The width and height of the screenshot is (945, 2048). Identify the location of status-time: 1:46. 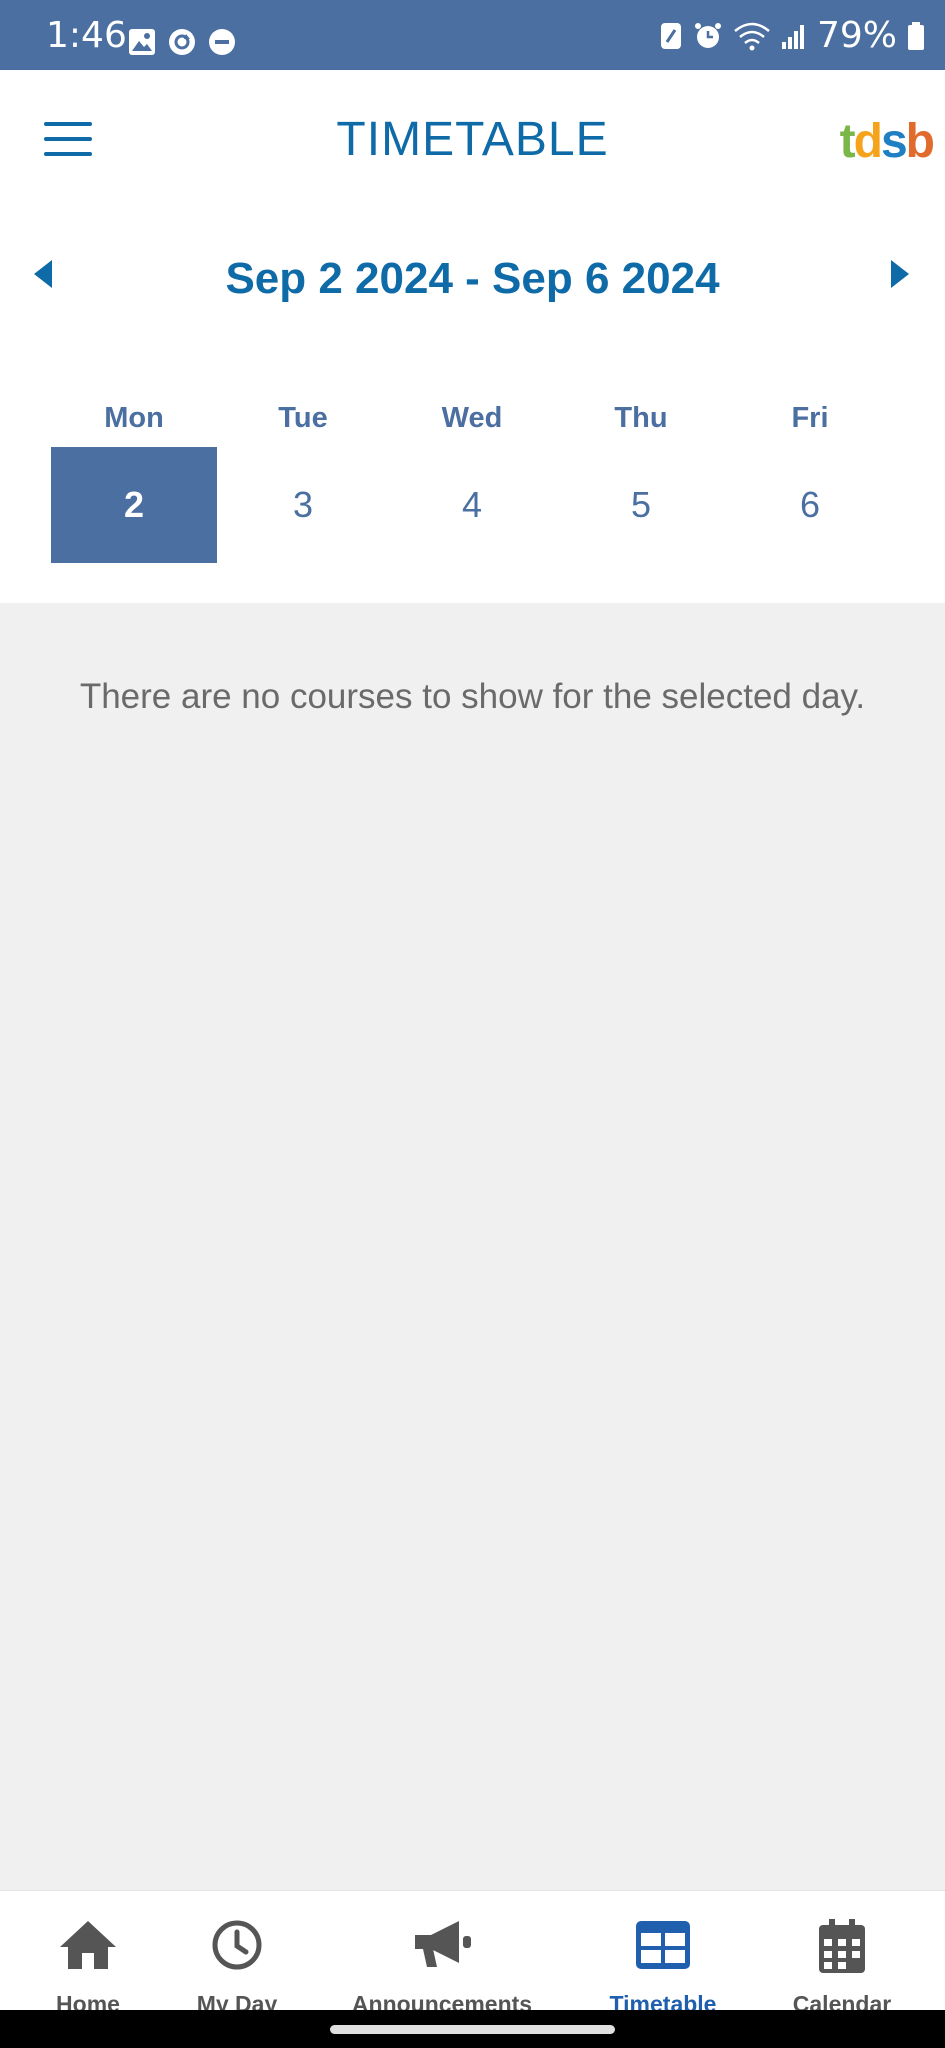
(86, 35).